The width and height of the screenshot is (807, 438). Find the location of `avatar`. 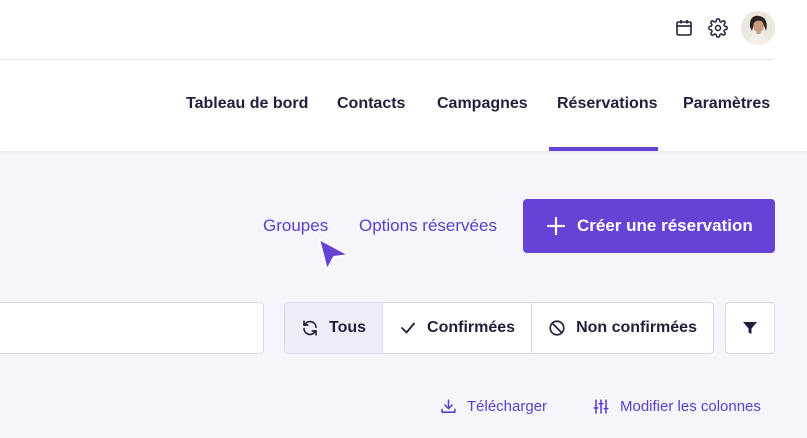

avatar is located at coordinates (758, 28).